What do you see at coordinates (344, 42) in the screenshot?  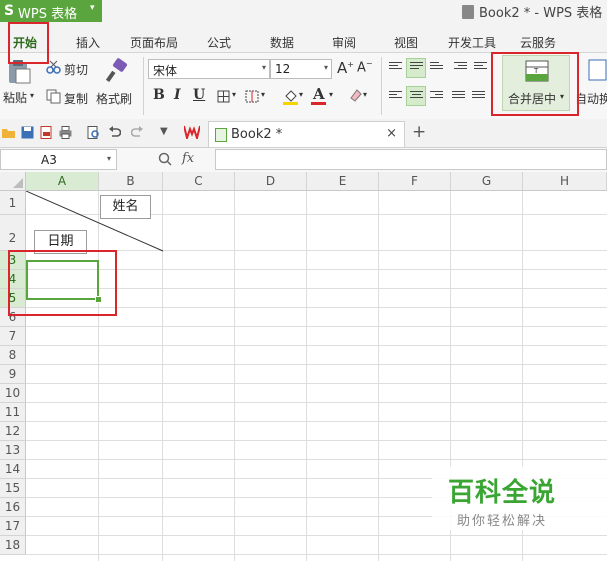 I see `tab-review: 审阅` at bounding box center [344, 42].